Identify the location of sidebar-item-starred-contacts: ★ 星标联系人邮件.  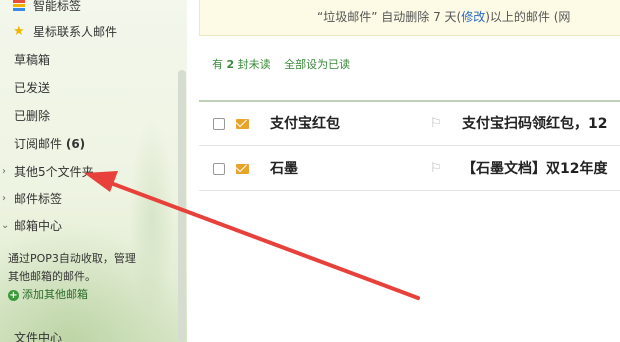
(88, 32).